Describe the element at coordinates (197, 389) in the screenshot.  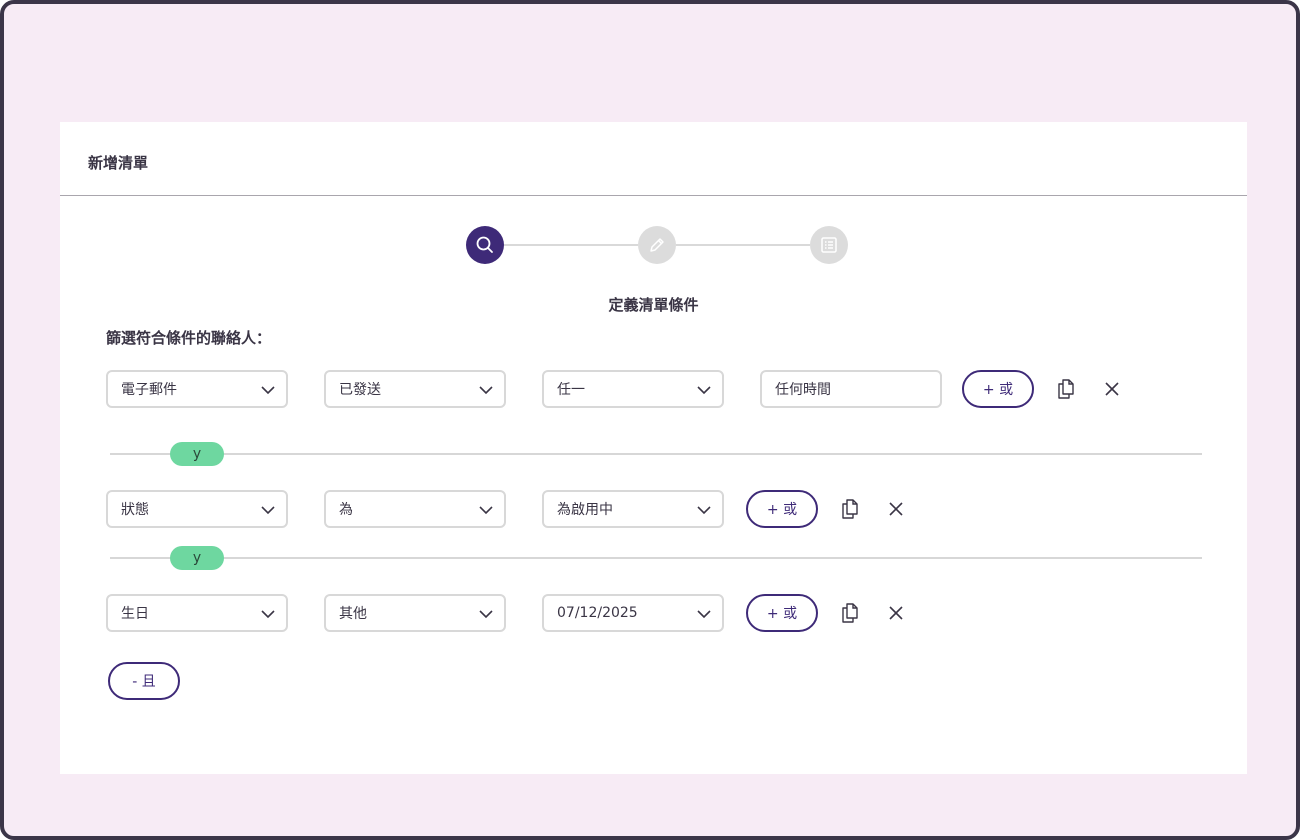
I see `field-select: 電子郵件` at that location.